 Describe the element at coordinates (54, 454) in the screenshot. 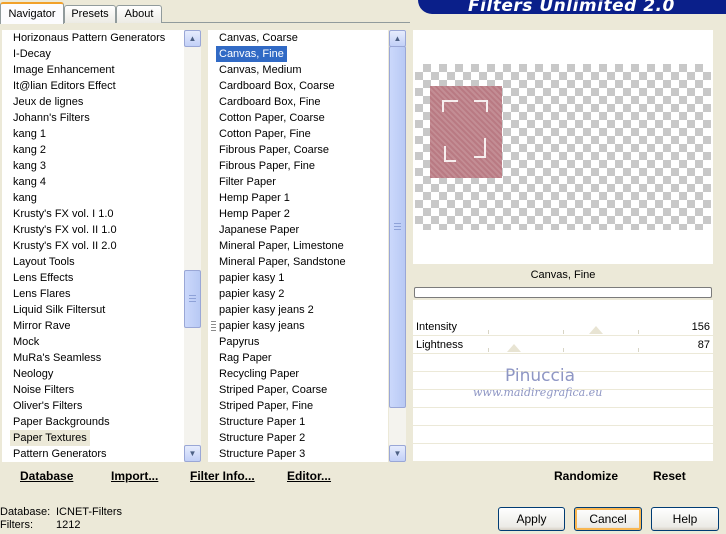

I see `list-item: Pattern Generators` at that location.